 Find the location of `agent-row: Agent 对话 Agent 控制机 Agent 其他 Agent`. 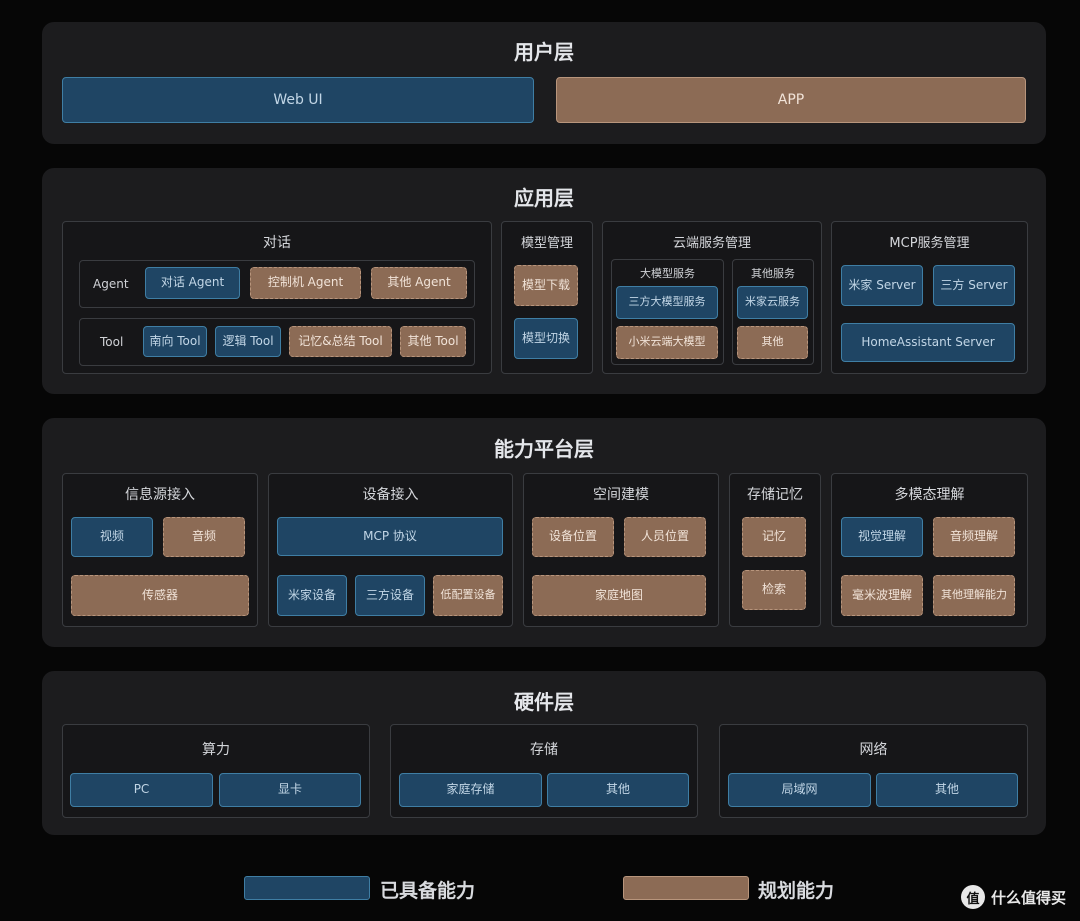

agent-row: Agent 对话 Agent 控制机 Agent 其他 Agent is located at coordinates (277, 284).